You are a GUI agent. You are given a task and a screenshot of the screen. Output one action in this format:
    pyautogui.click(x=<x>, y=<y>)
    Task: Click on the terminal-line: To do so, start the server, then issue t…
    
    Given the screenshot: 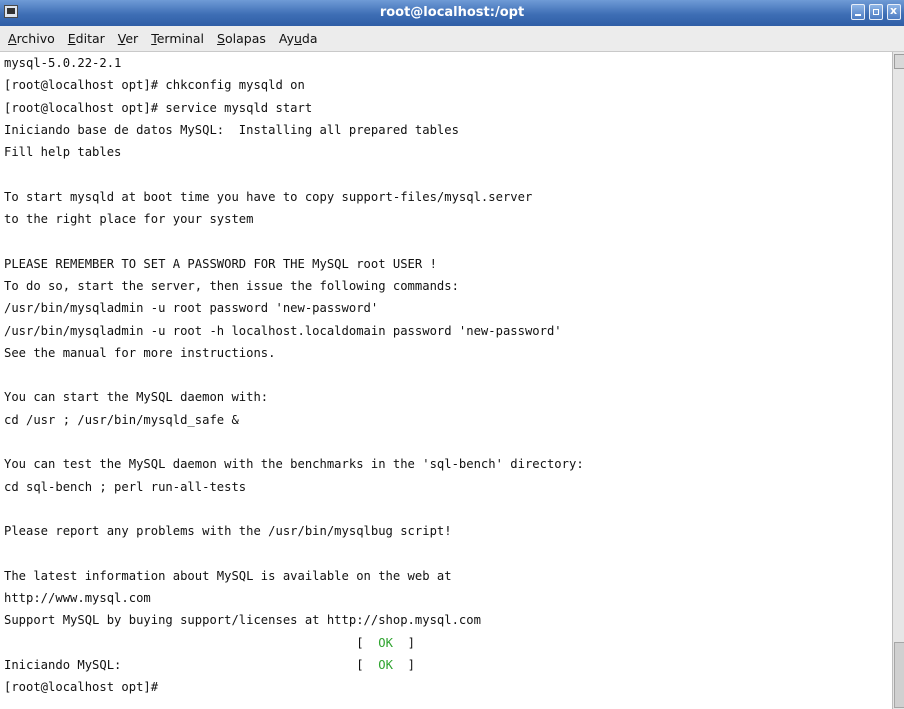 What is the action you would take?
    pyautogui.click(x=231, y=285)
    